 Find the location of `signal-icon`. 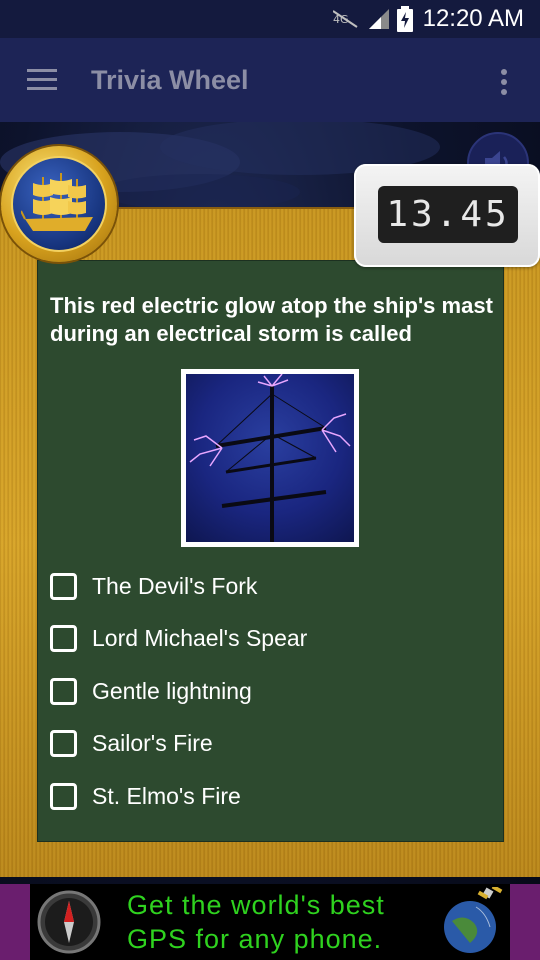

signal-icon is located at coordinates (378, 19).